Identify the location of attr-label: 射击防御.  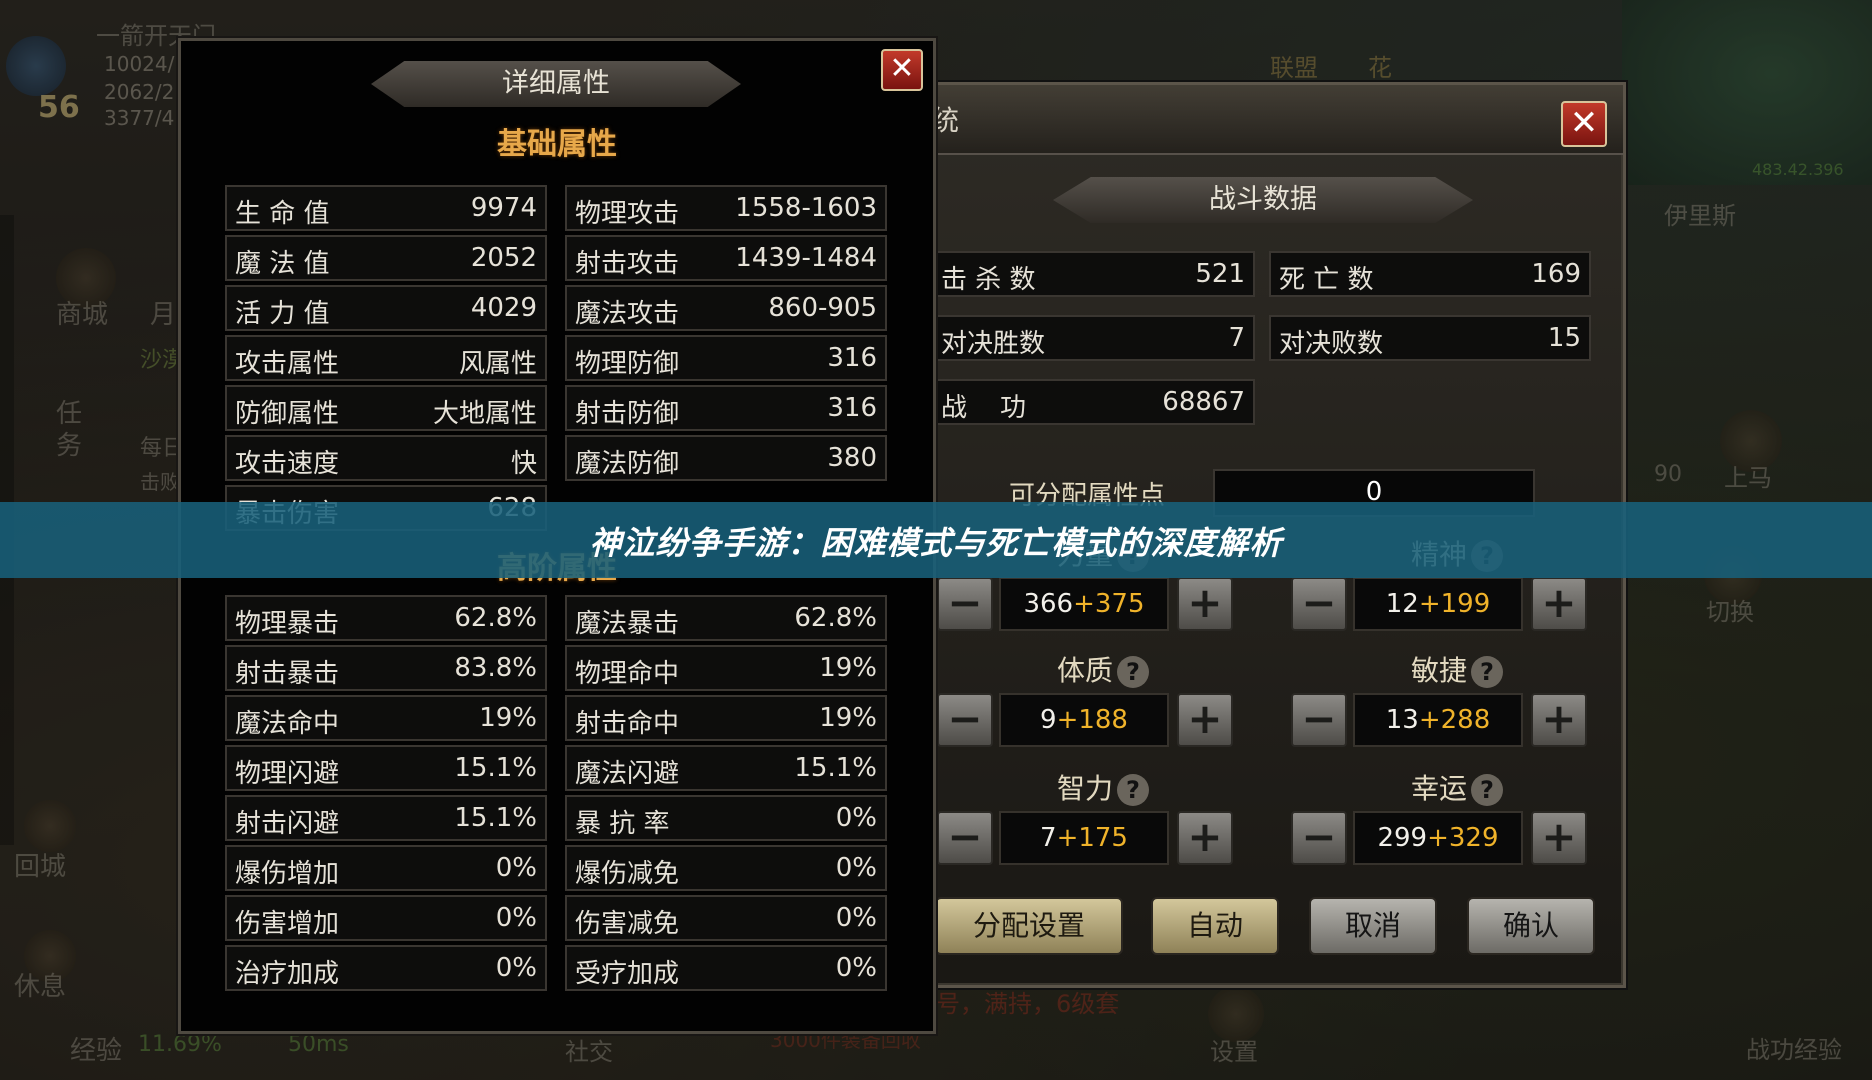
(627, 414).